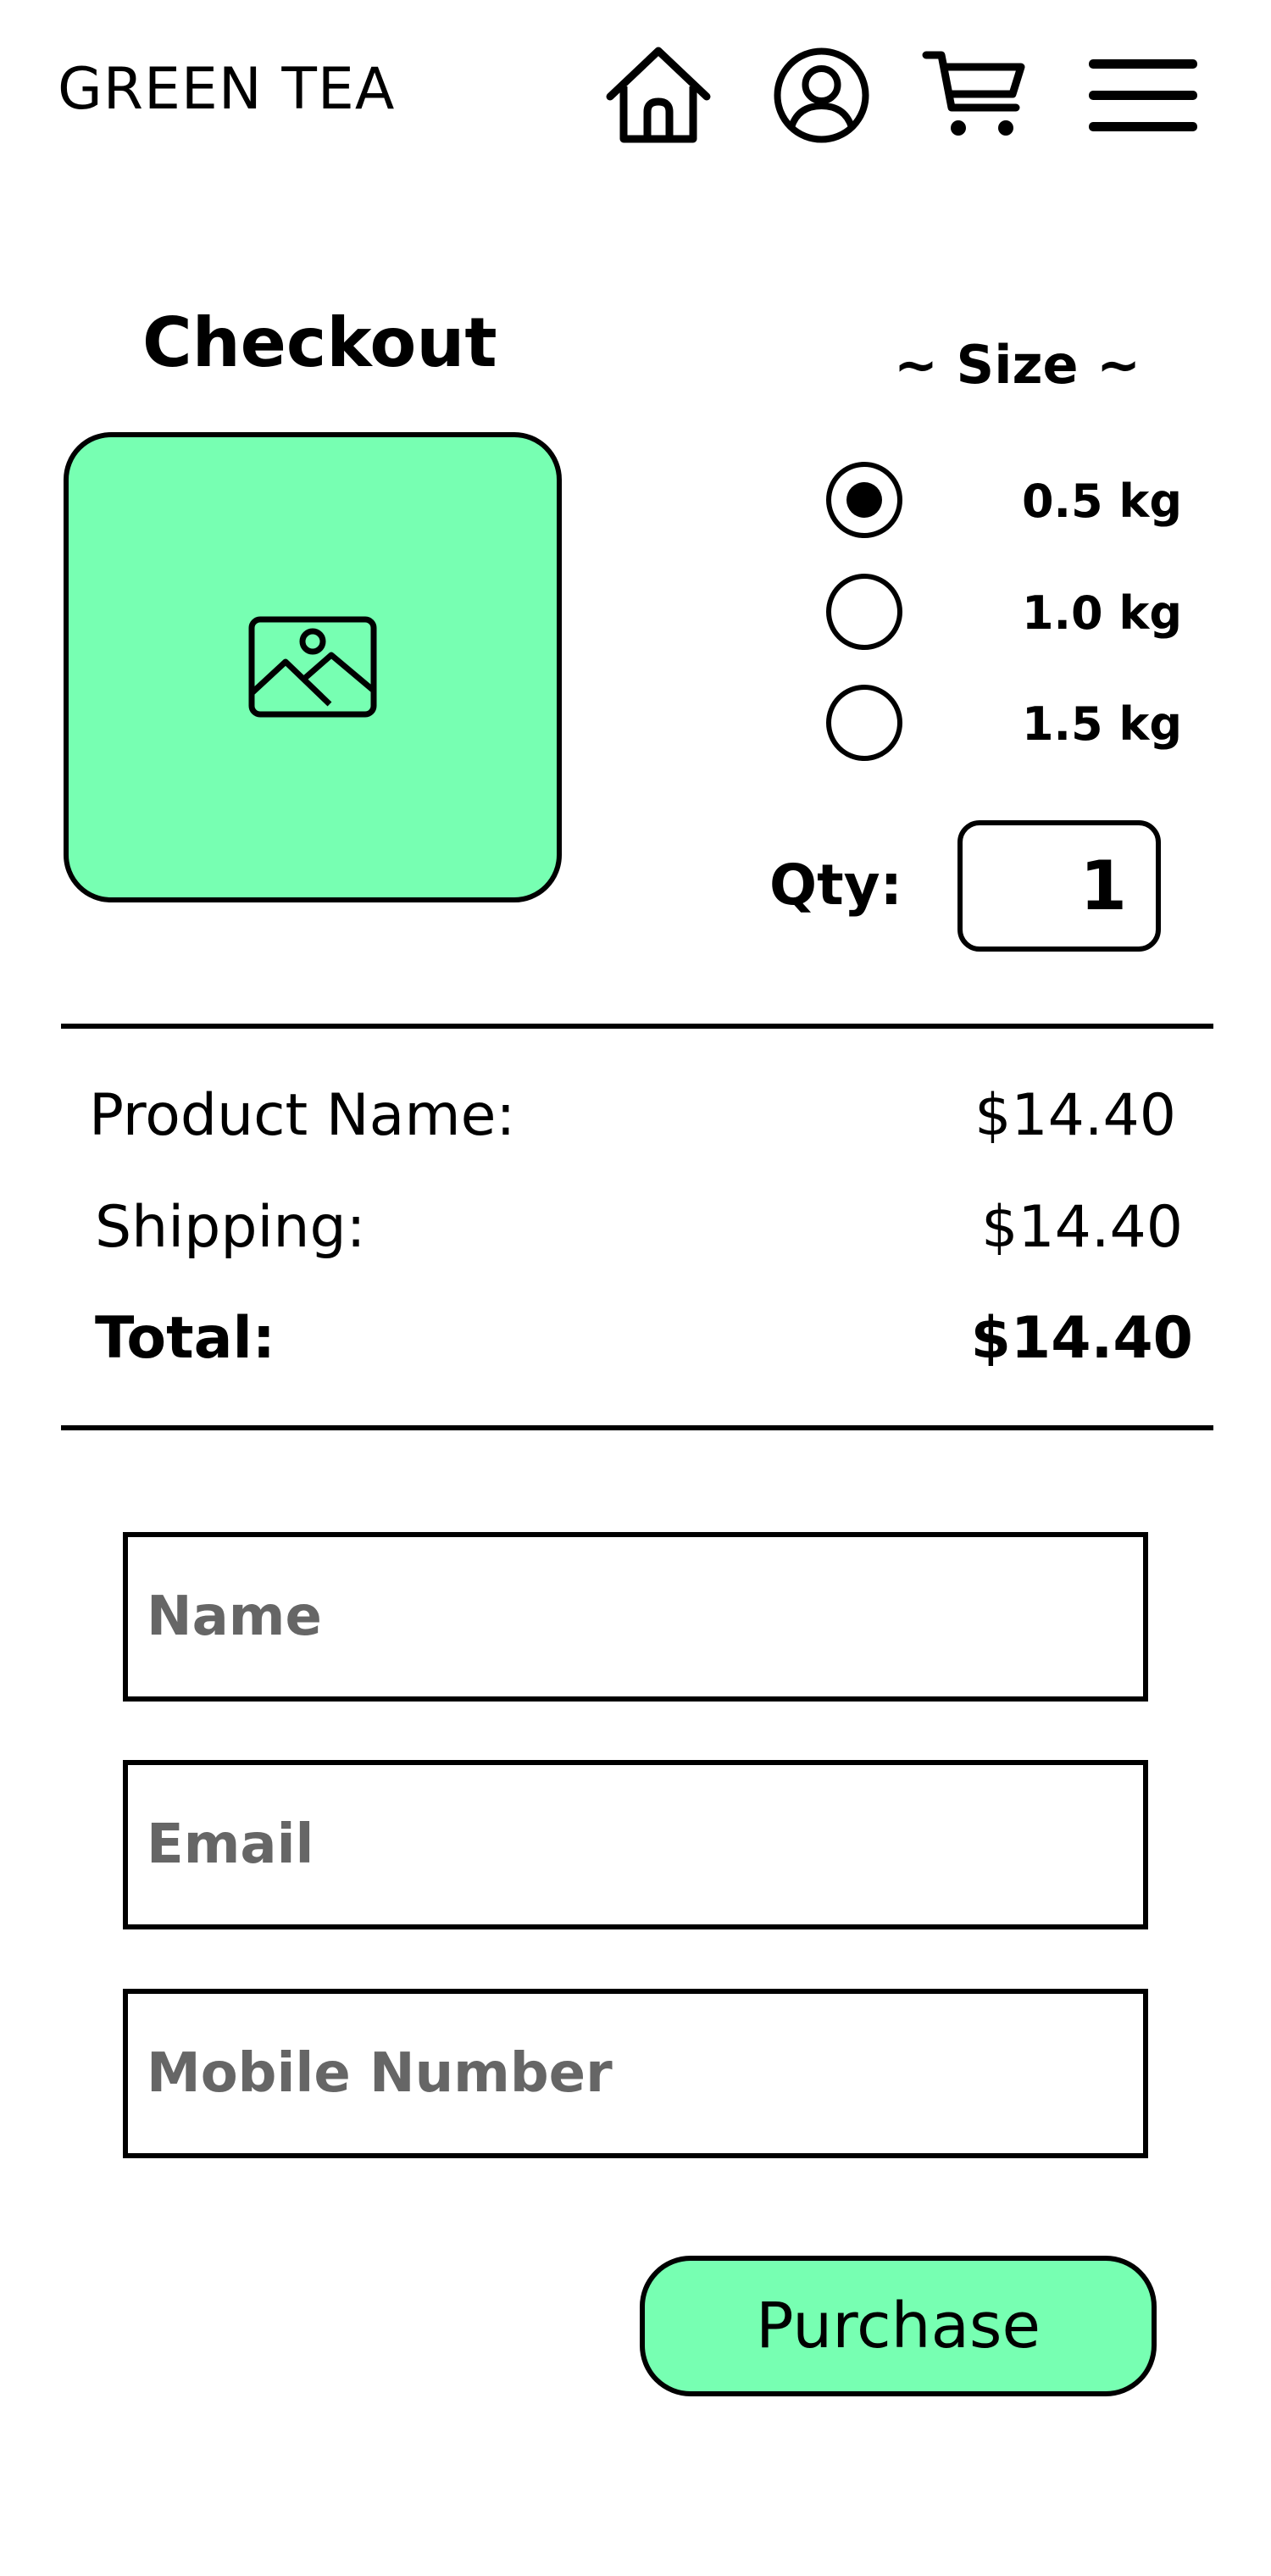  What do you see at coordinates (1082, 1227) in the screenshot?
I see `shipping-price: $14.40` at bounding box center [1082, 1227].